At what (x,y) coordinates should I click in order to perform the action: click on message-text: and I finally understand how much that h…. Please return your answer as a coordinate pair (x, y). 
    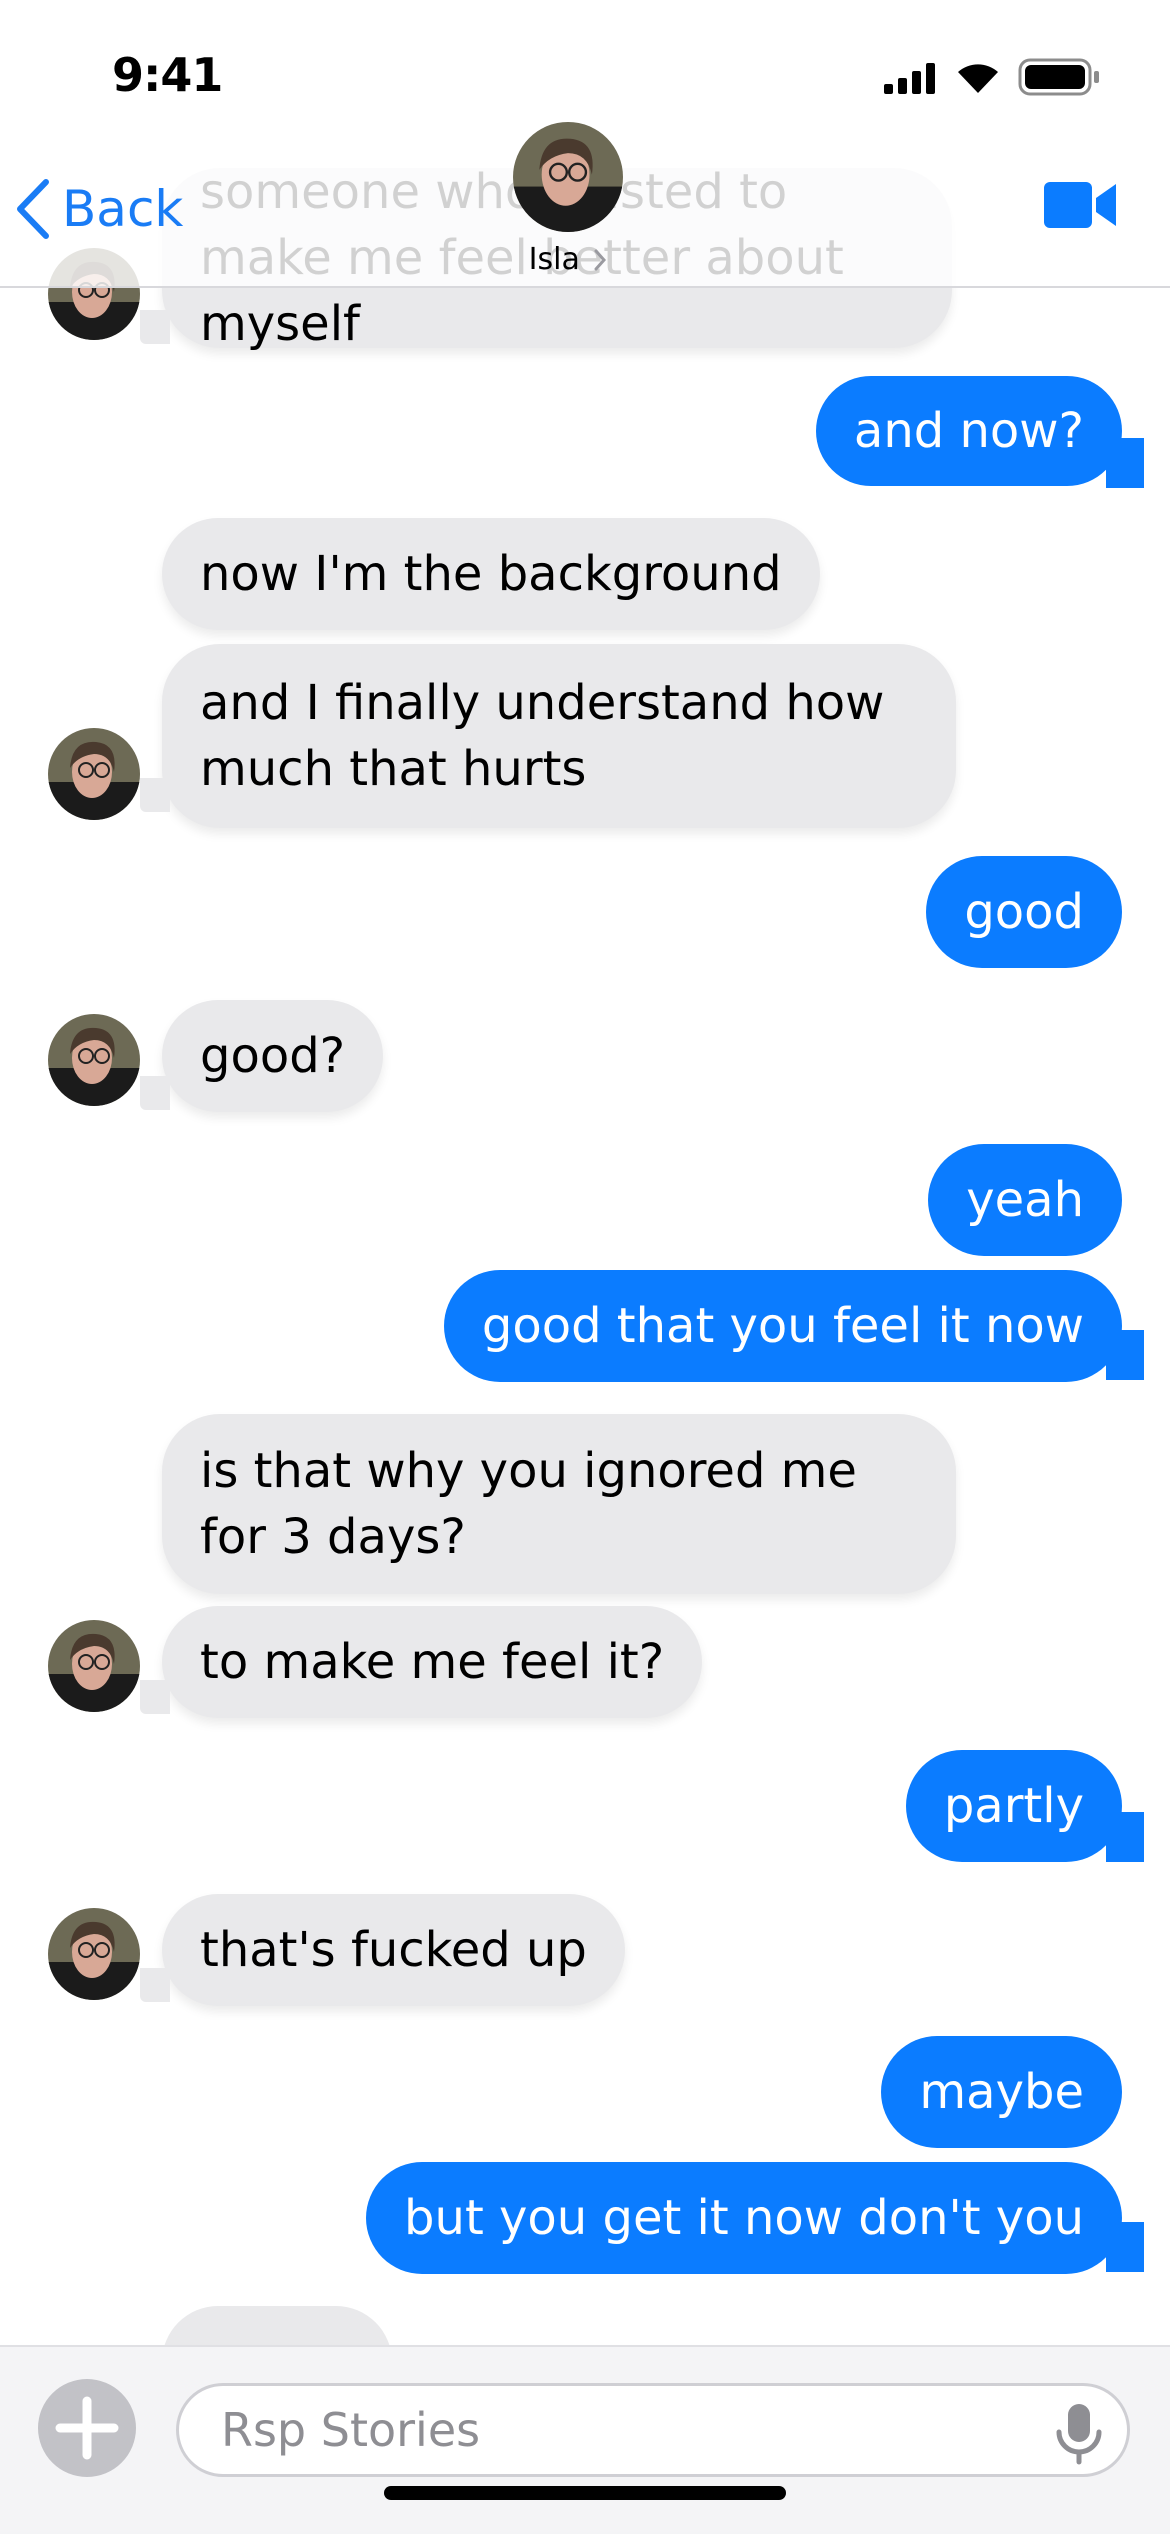
    Looking at the image, I should click on (542, 736).